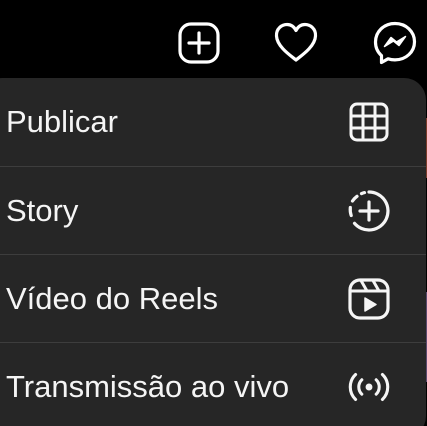  Describe the element at coordinates (148, 386) in the screenshot. I see `menu-item-label: Transmissão ao vivo` at that location.